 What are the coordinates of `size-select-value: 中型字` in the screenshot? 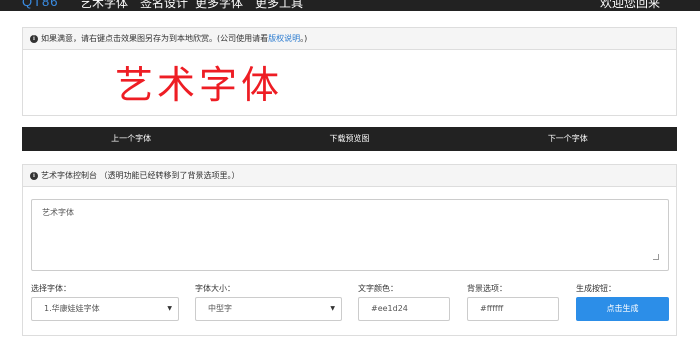 It's located at (220, 308).